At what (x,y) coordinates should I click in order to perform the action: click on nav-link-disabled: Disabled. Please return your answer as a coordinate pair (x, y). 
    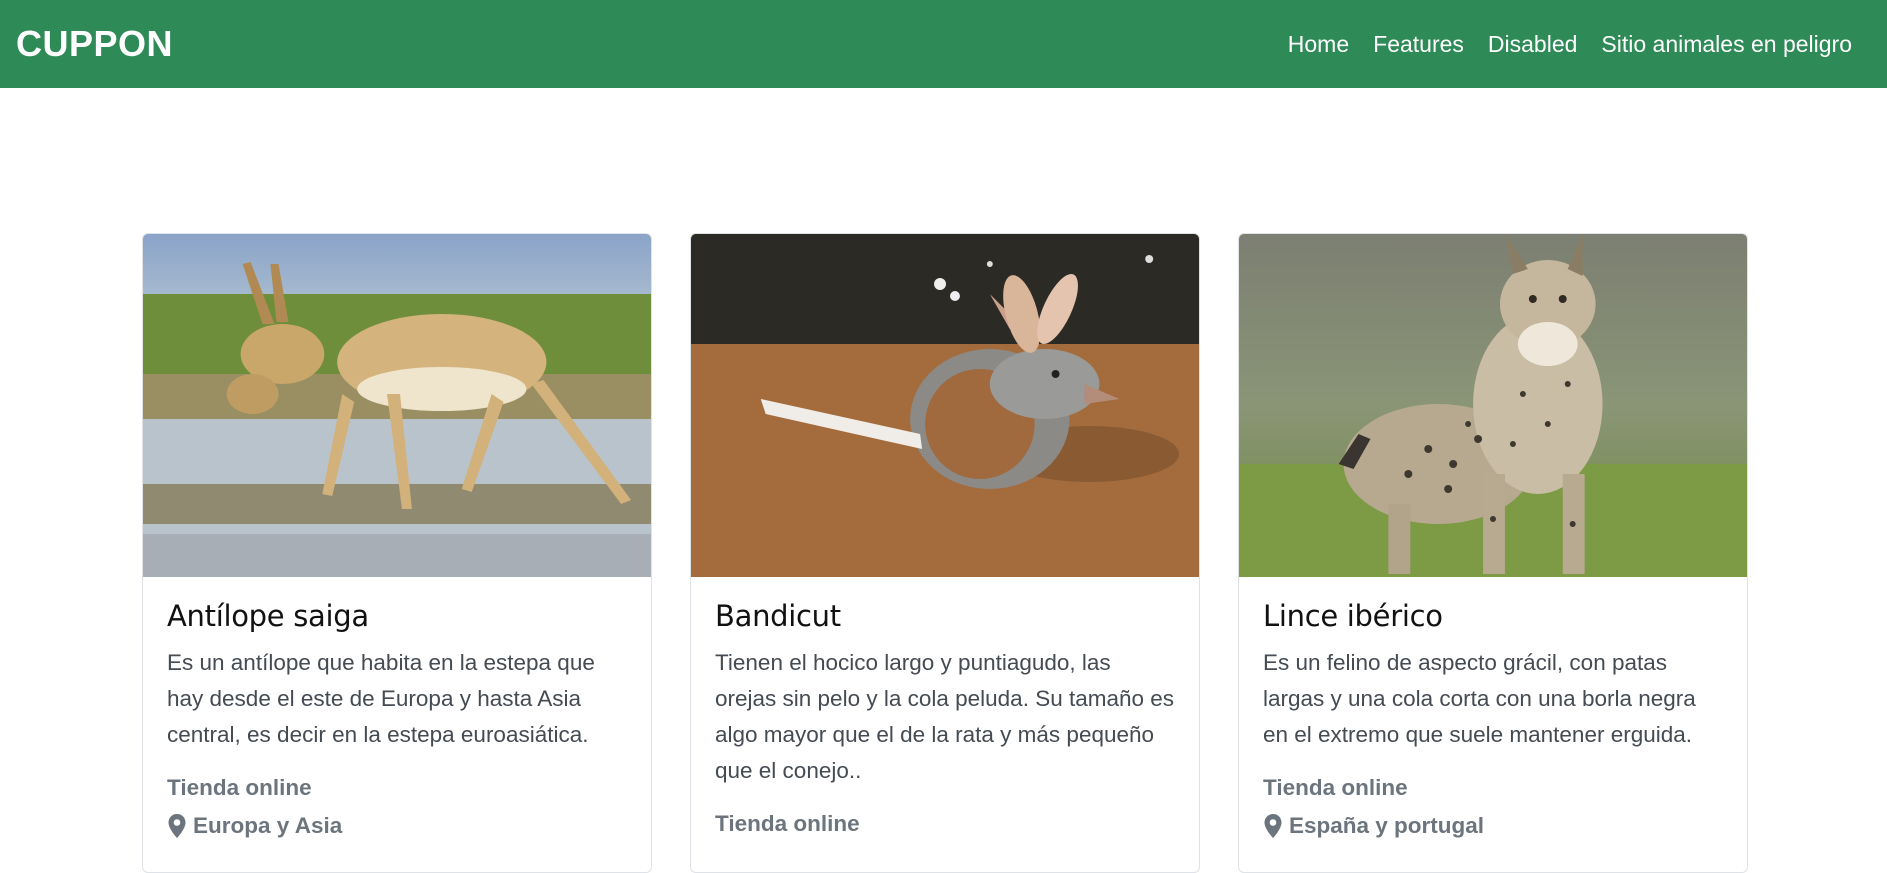
    Looking at the image, I should click on (1533, 44).